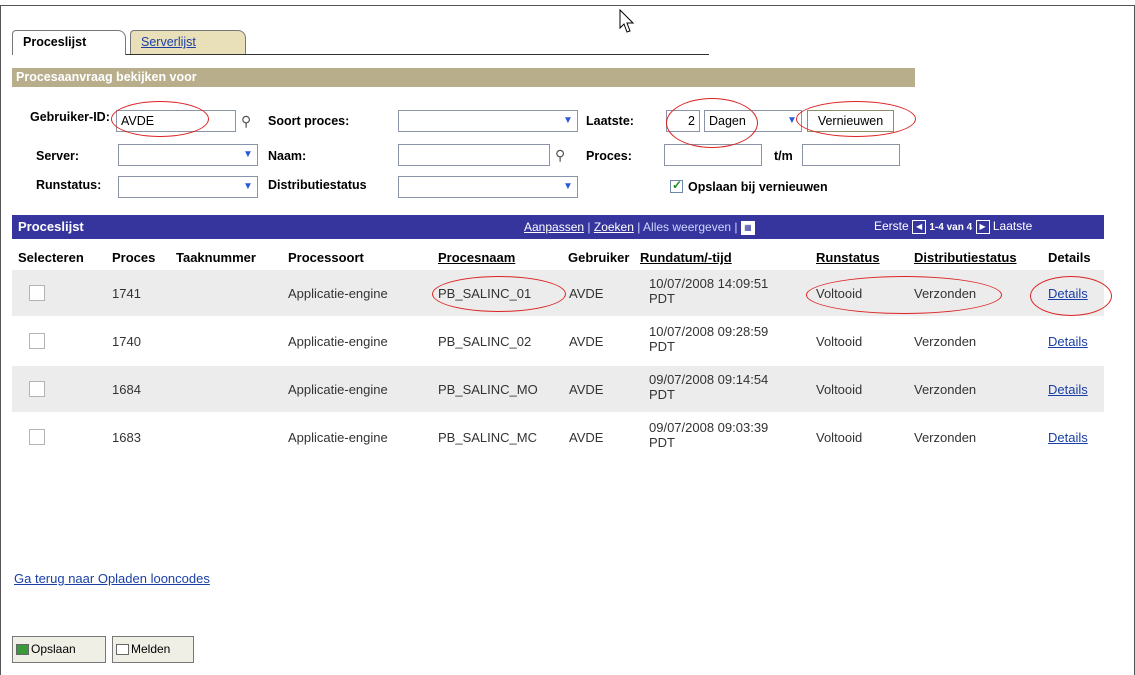 The width and height of the screenshot is (1135, 675). Describe the element at coordinates (686, 257) in the screenshot. I see `col-run-datetime: Rundatum/-tijd` at that location.